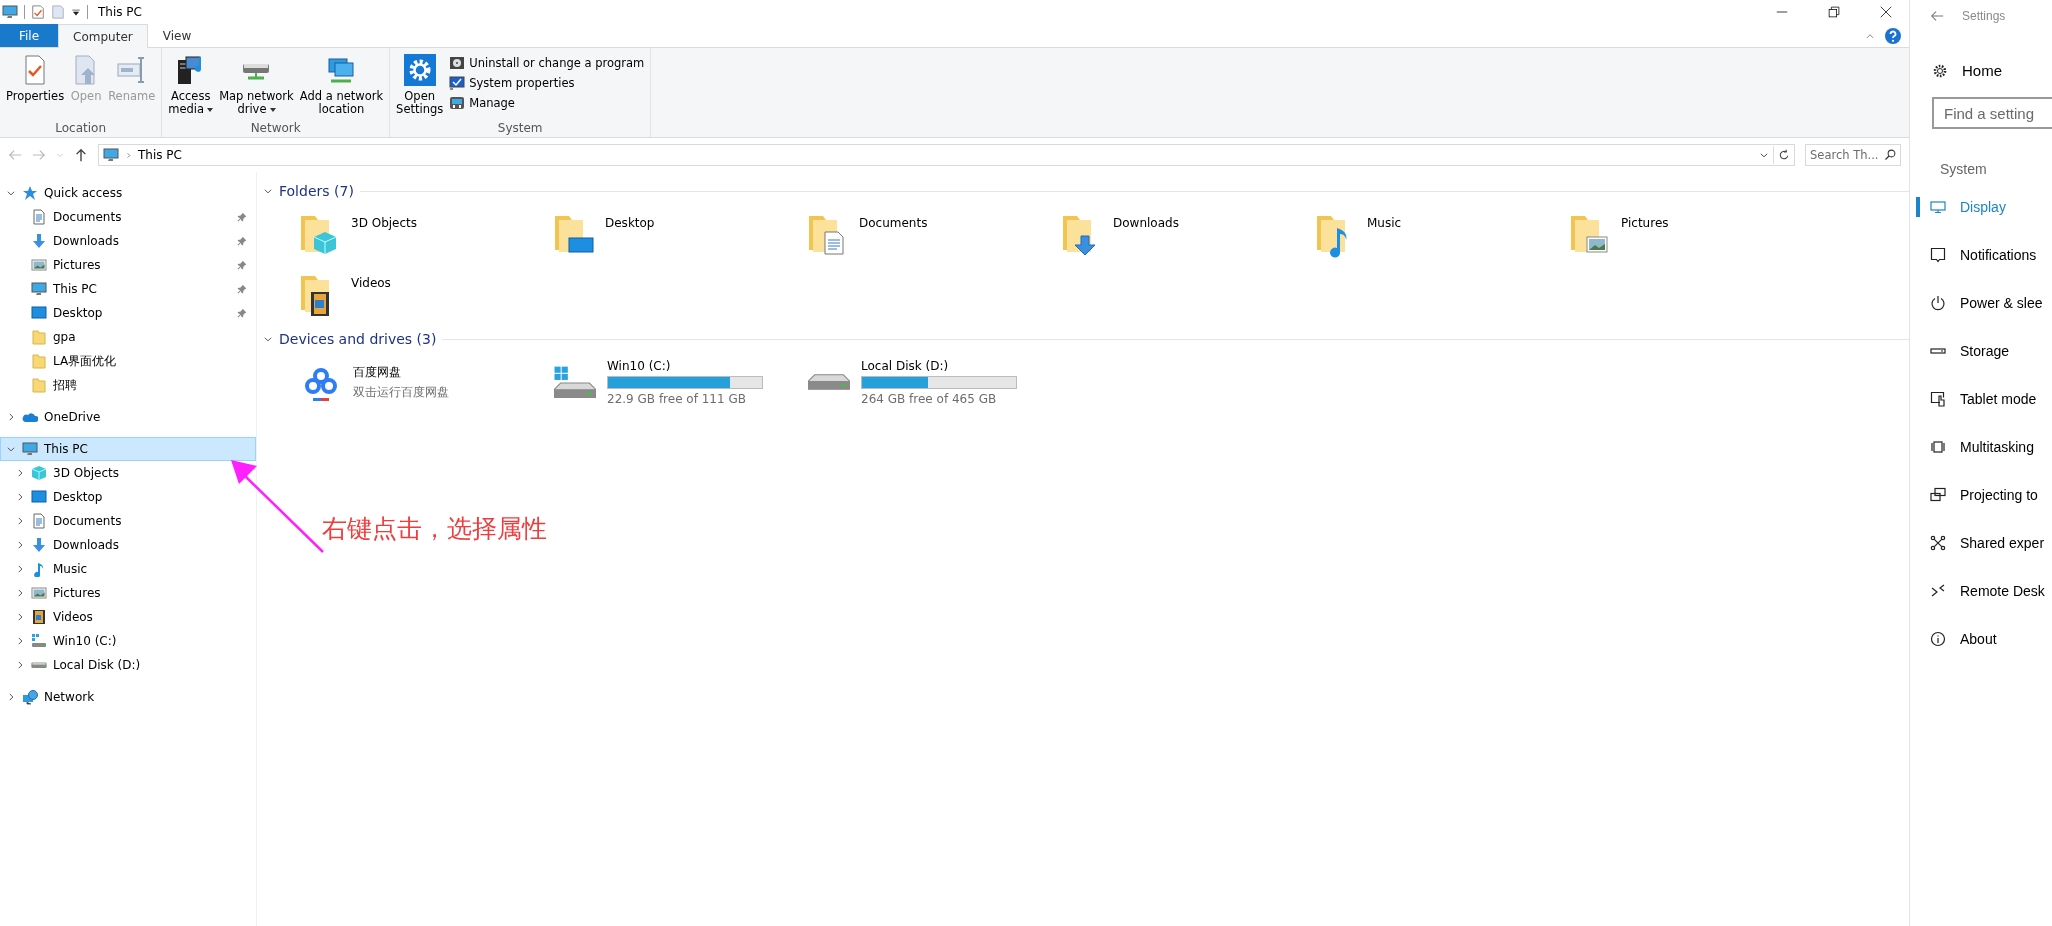 The width and height of the screenshot is (2052, 926). What do you see at coordinates (128, 617) in the screenshot?
I see `tree-item: Videos` at bounding box center [128, 617].